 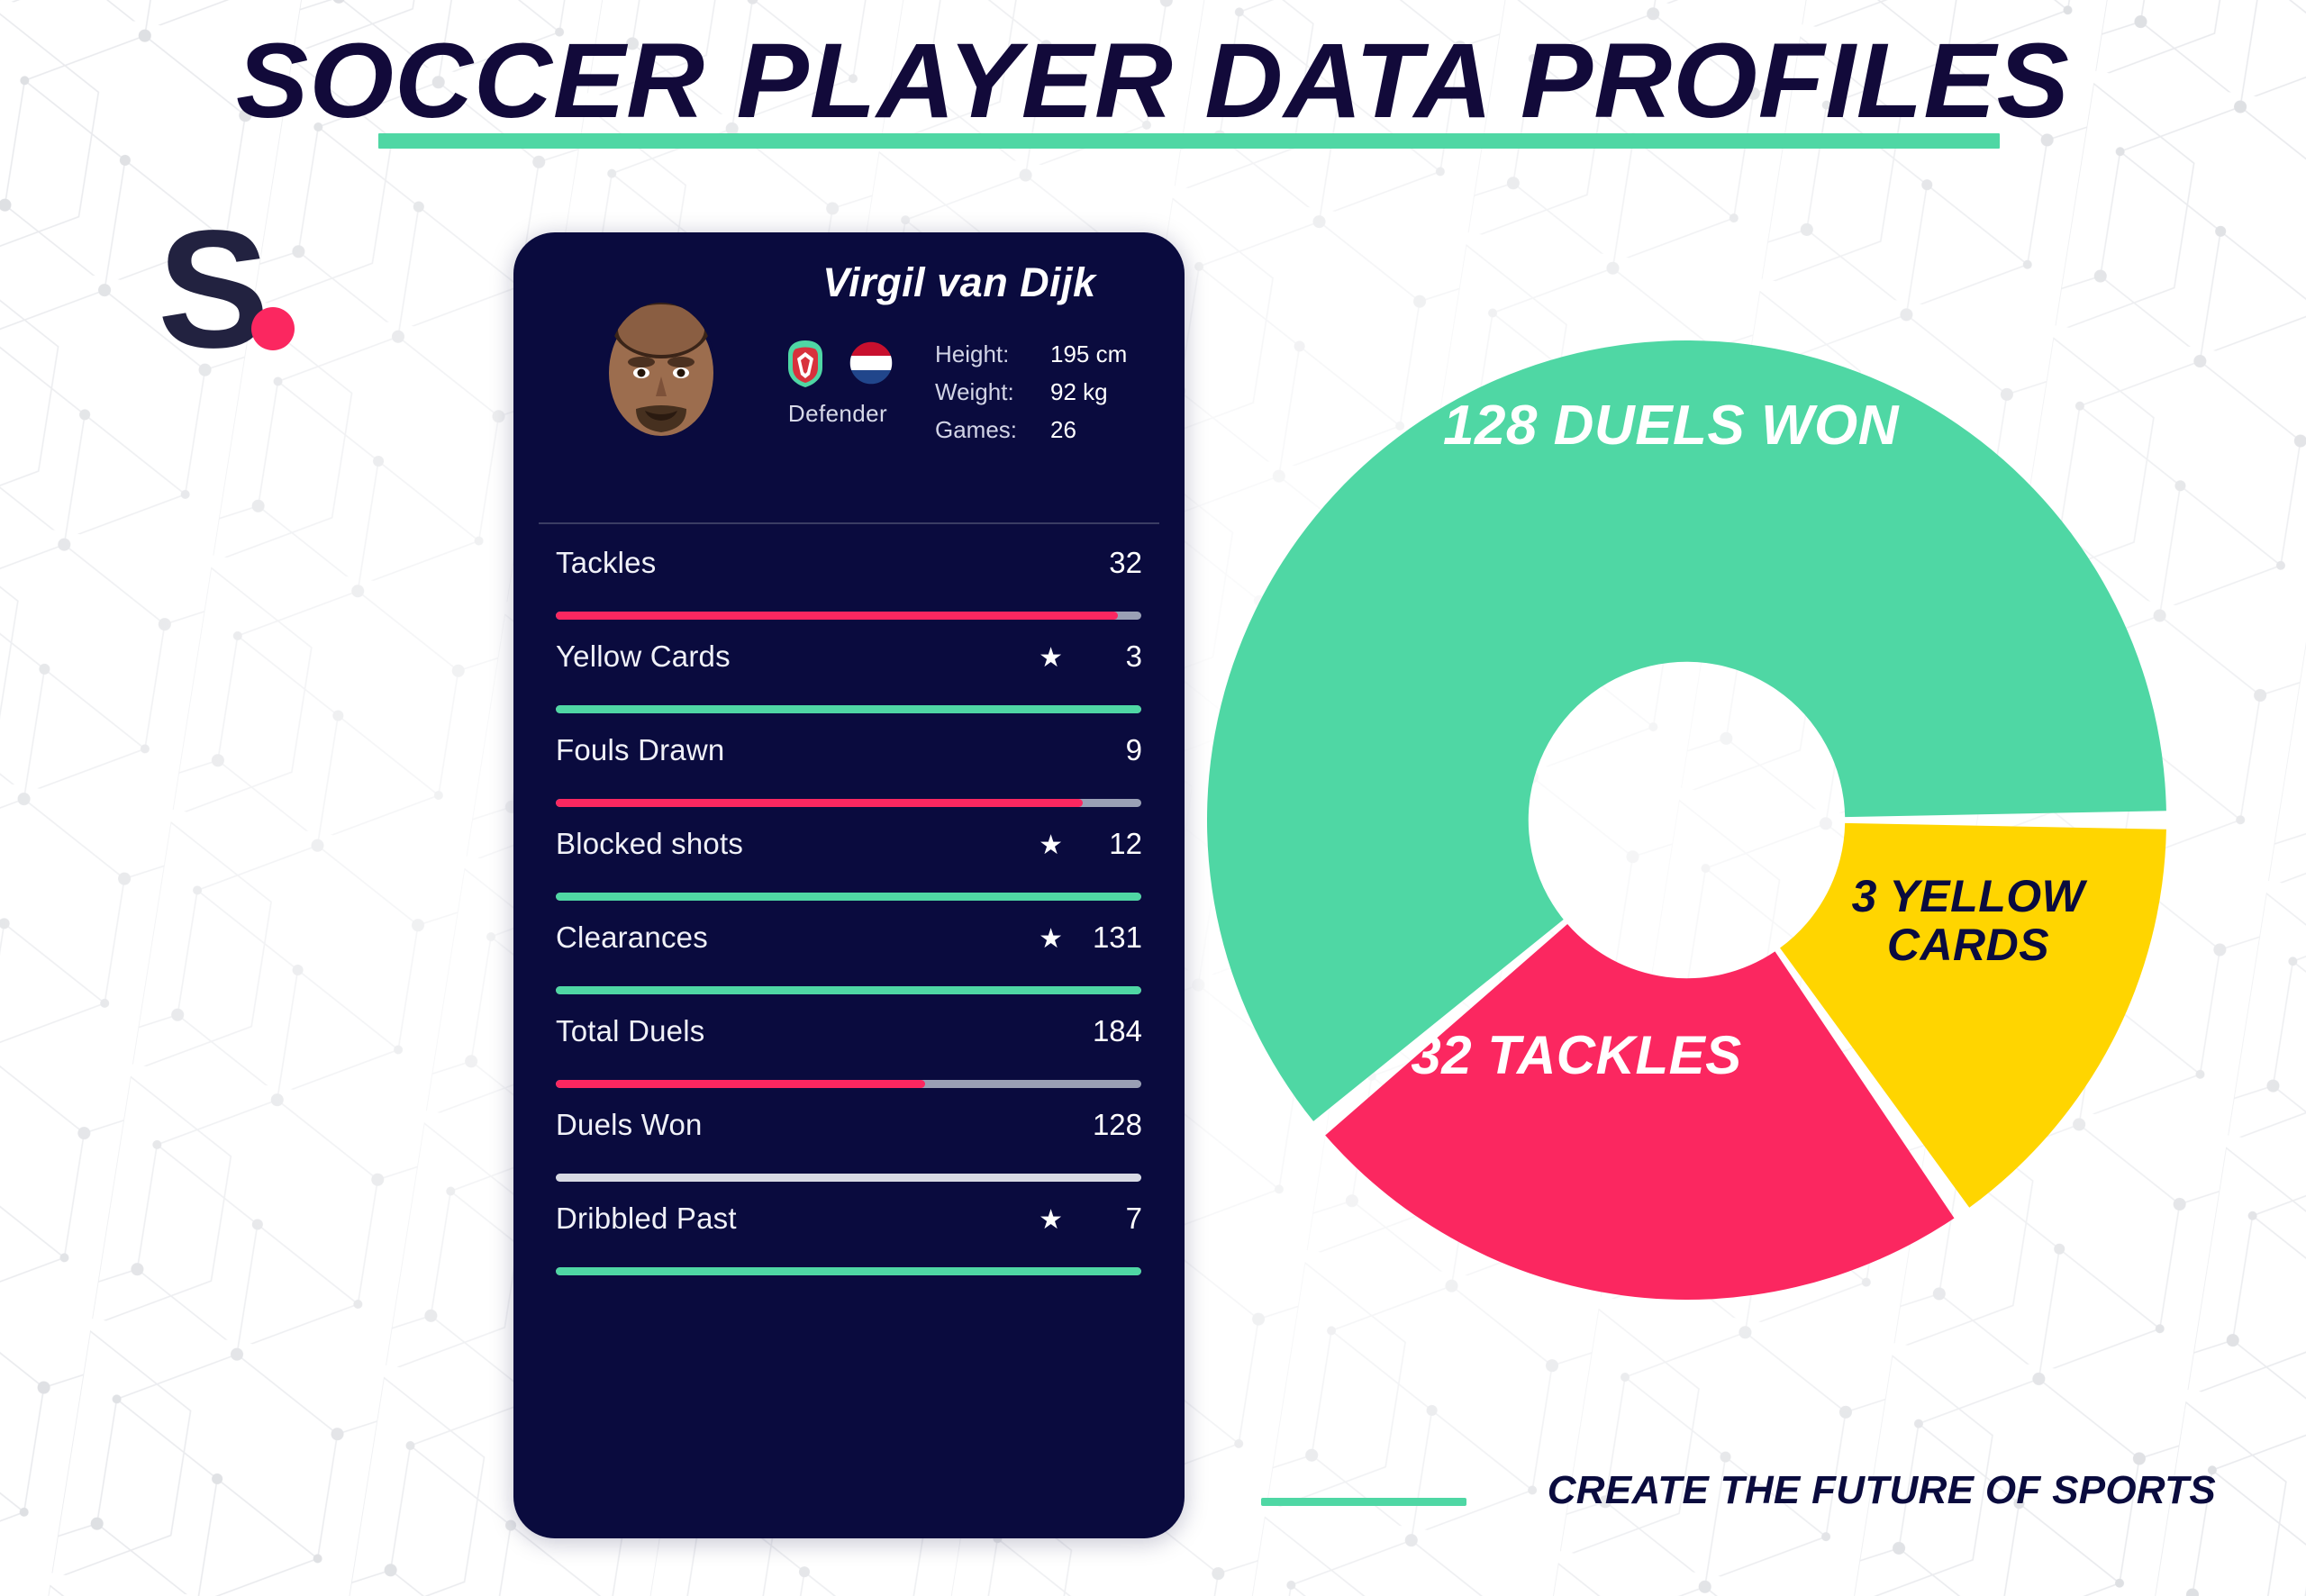 I want to click on footer-rule, so click(x=1363, y=1502).